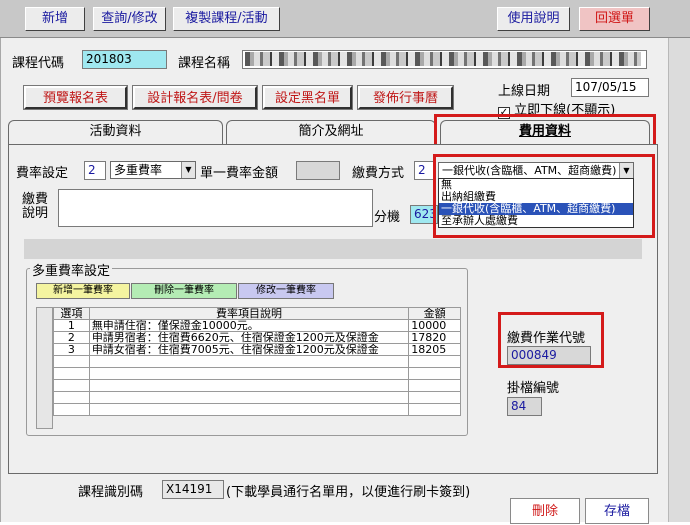 The width and height of the screenshot is (690, 525). Describe the element at coordinates (434, 325) in the screenshot. I see `cell-amount: 10000` at that location.